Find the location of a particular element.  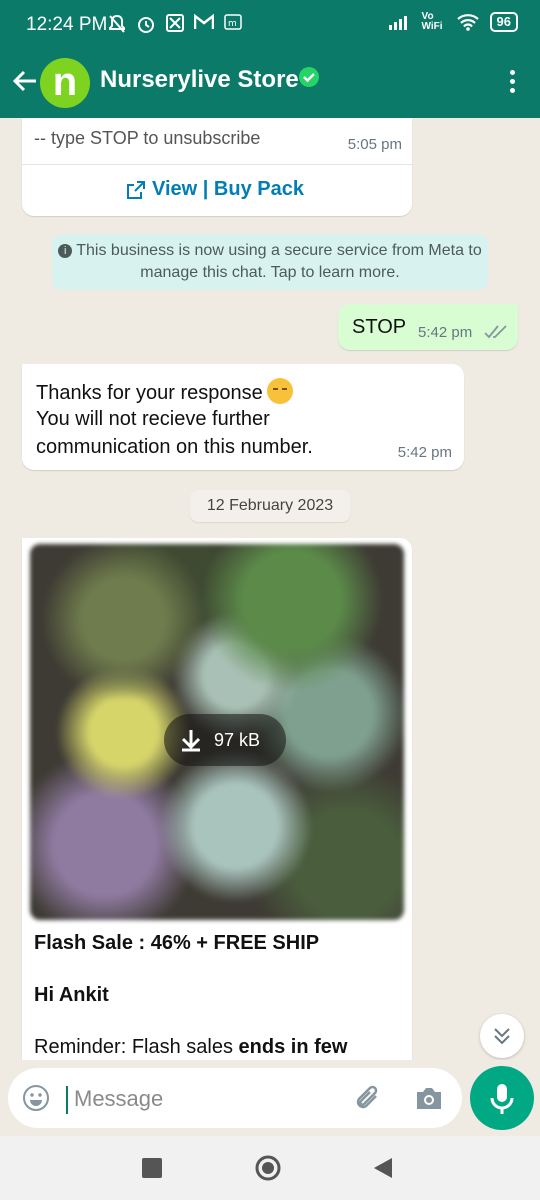

m-icon: m is located at coordinates (233, 22).